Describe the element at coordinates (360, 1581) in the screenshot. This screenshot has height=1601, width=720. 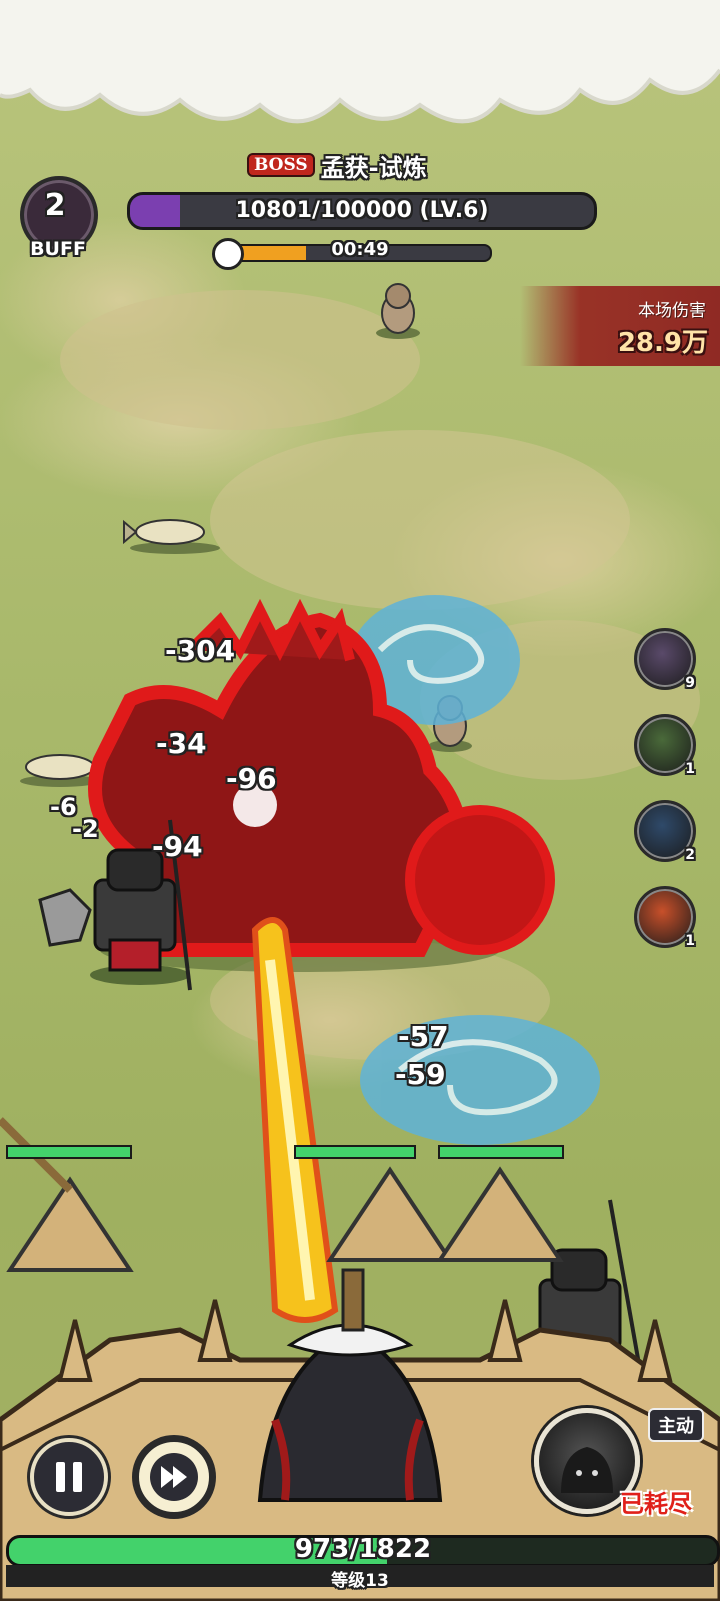
I see `level-text: 等级13` at that location.